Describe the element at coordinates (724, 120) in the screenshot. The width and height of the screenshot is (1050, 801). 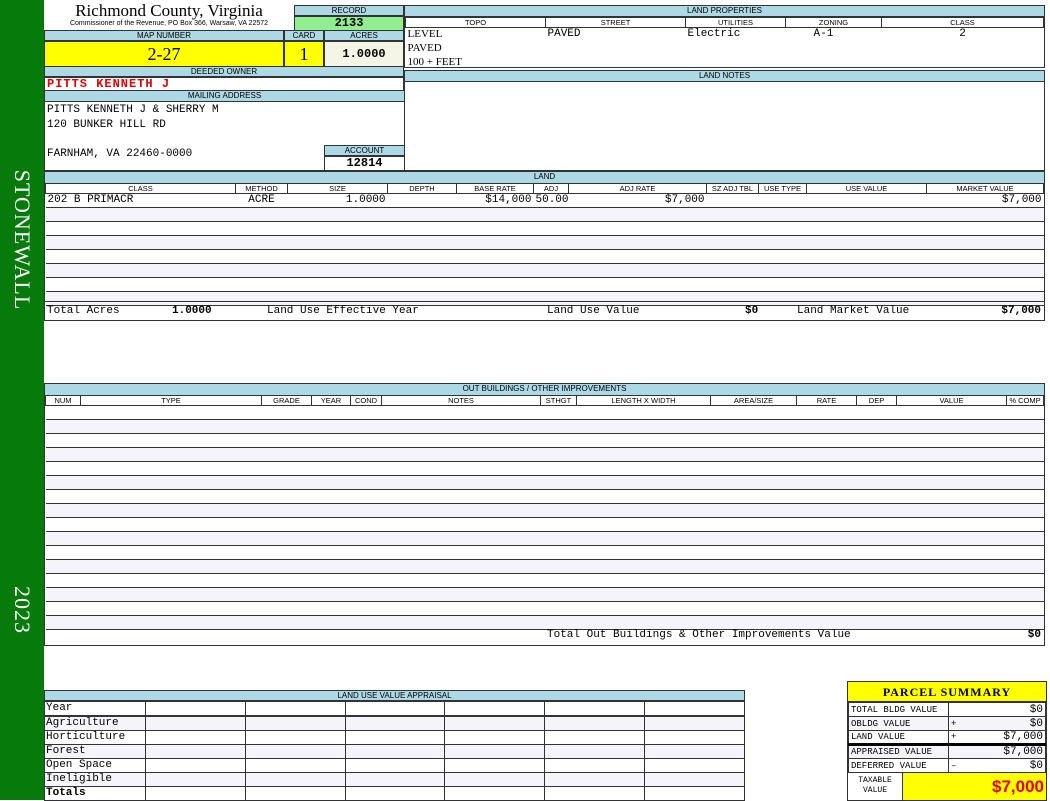
I see `land-notes: LAND NOTES` at that location.